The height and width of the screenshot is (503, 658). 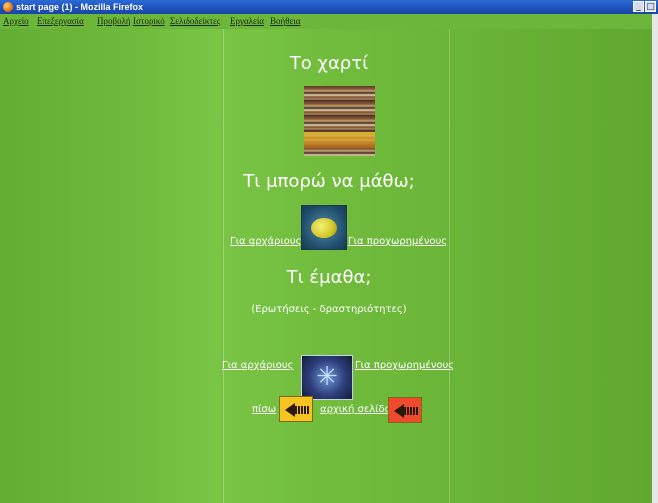 I want to click on learn-heading: Τι μπορώ να μάθω;, so click(x=329, y=181).